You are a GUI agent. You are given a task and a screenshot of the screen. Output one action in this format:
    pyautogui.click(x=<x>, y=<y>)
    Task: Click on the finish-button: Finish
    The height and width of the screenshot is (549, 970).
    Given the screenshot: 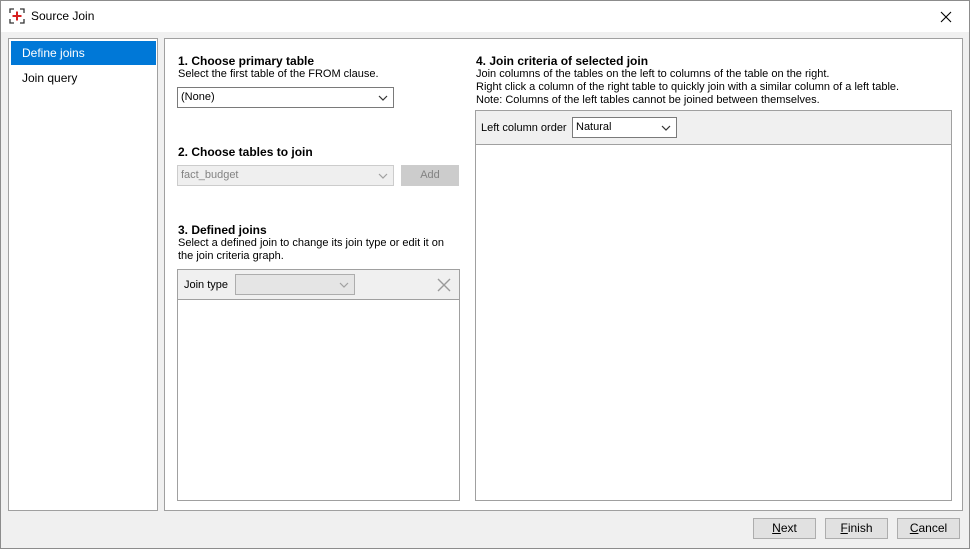 What is the action you would take?
    pyautogui.click(x=856, y=528)
    